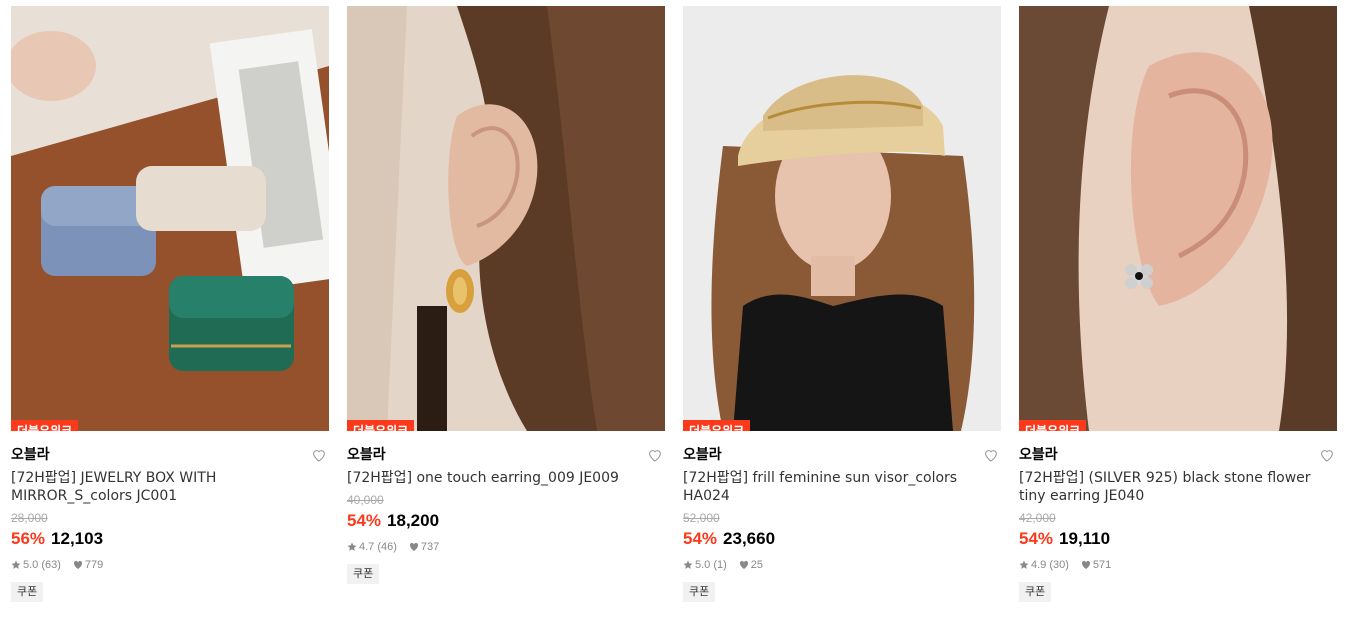 This screenshot has height=621, width=1349. Describe the element at coordinates (506, 547) in the screenshot. I see `review-meta: 4.7 (46) 737` at that location.